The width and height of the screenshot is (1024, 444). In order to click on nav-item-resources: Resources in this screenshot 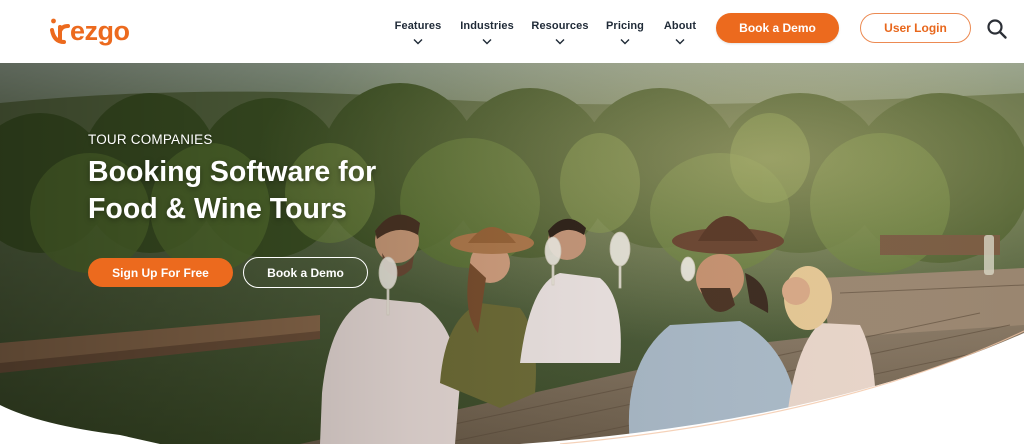, I will do `click(560, 37)`.